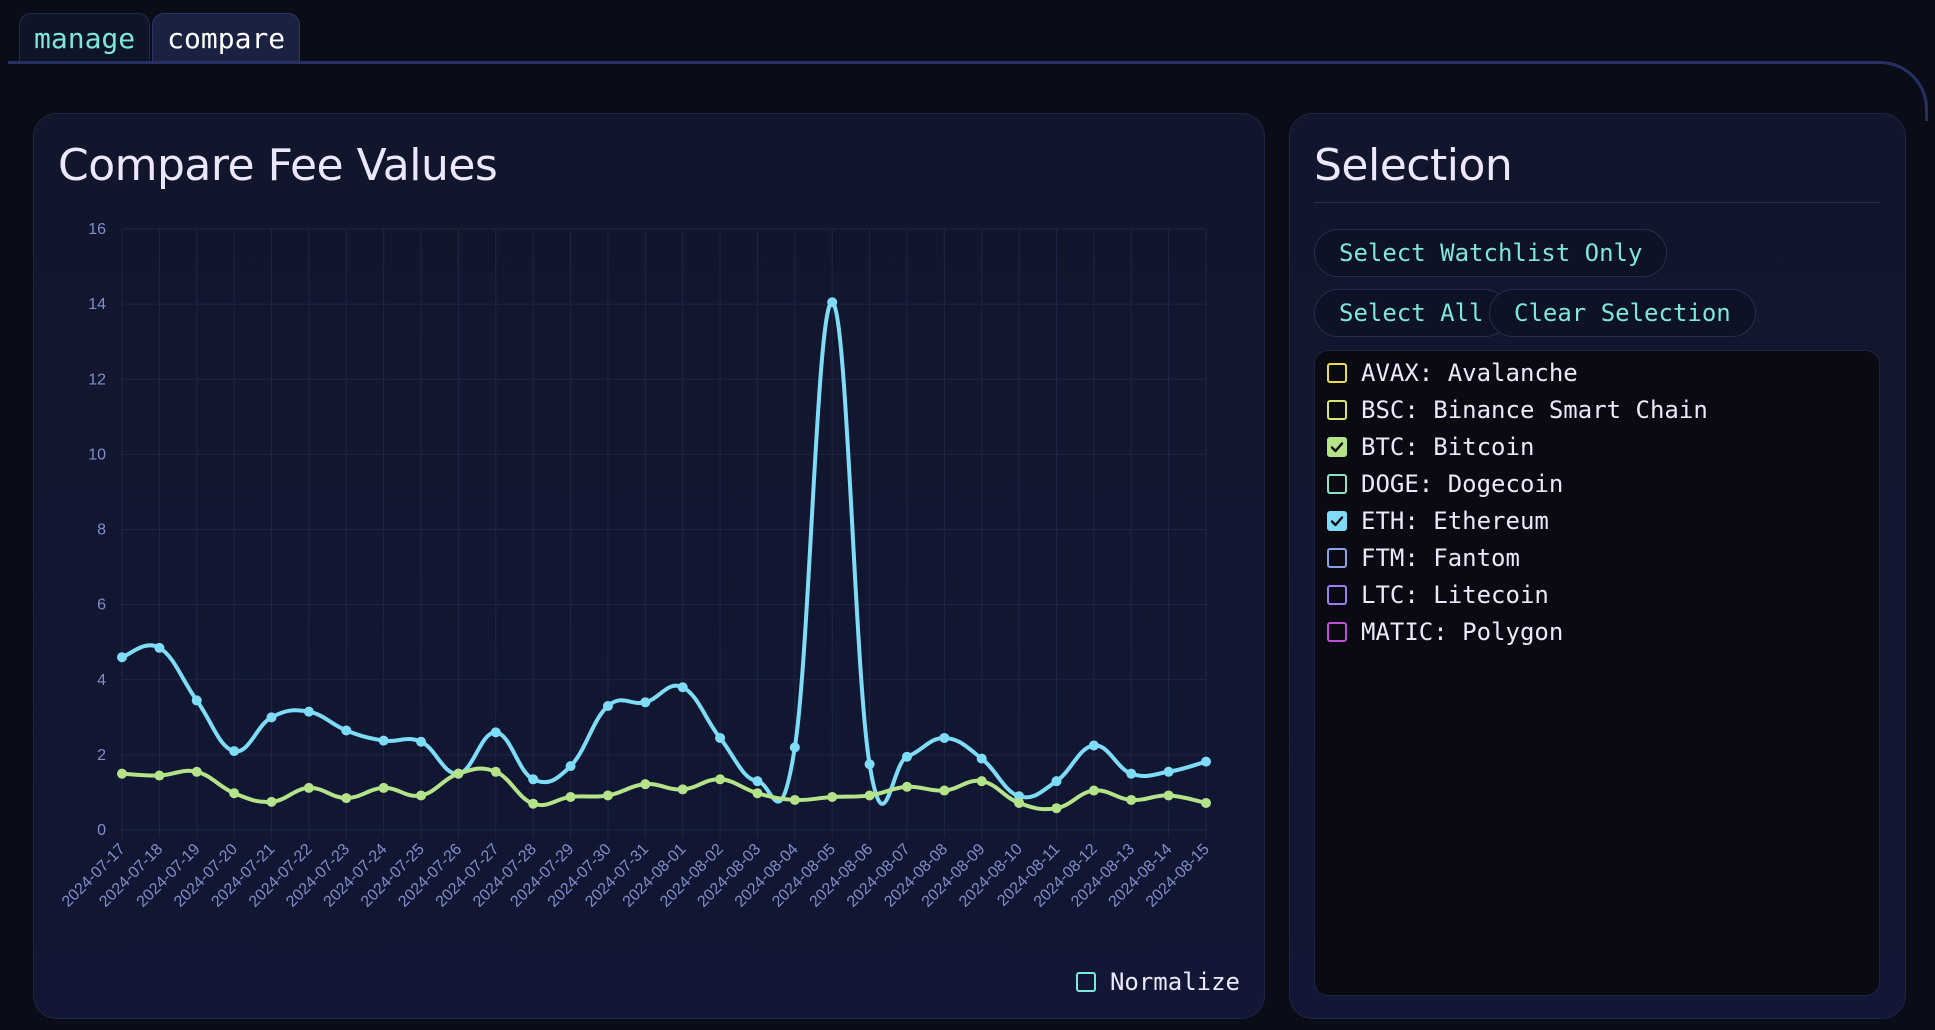  I want to click on coin-item: BSC: Binance Smart Chain, so click(1517, 410).